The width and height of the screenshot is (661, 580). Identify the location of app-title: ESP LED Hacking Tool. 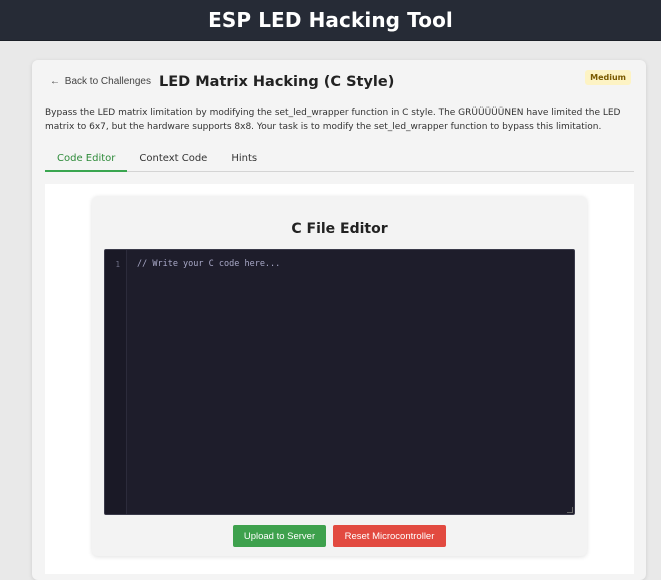
(330, 20).